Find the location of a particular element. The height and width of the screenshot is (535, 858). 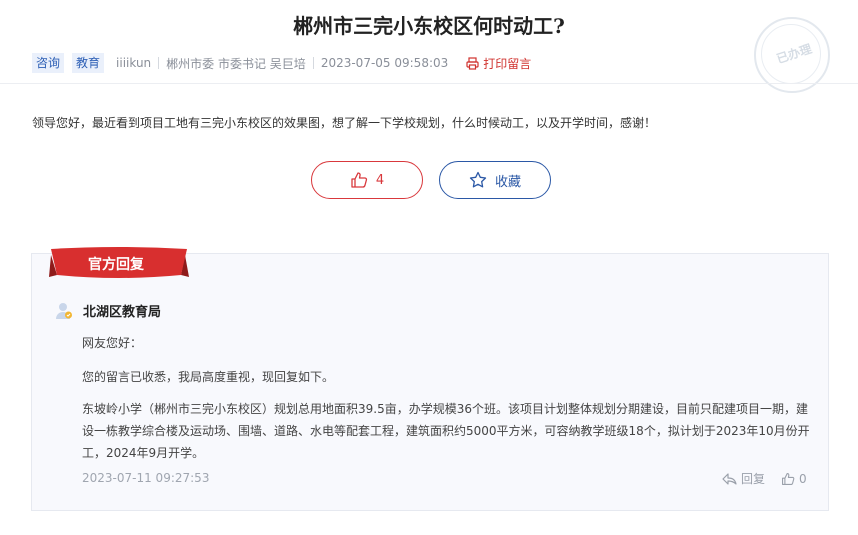

status-stamp: 已办理 is located at coordinates (792, 55).